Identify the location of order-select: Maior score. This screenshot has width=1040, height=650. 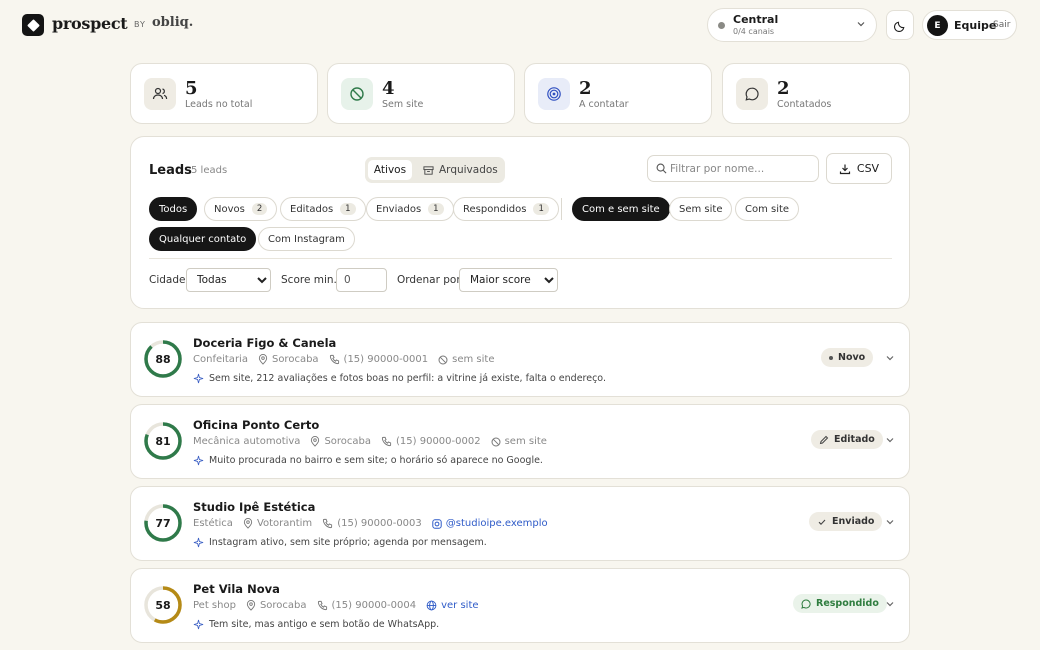
(508, 280).